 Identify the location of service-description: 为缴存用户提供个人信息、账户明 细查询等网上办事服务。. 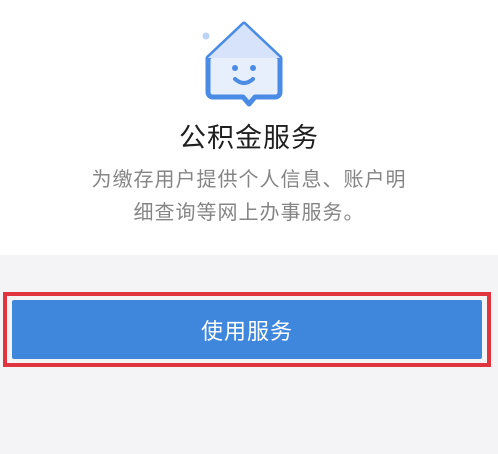
(249, 196).